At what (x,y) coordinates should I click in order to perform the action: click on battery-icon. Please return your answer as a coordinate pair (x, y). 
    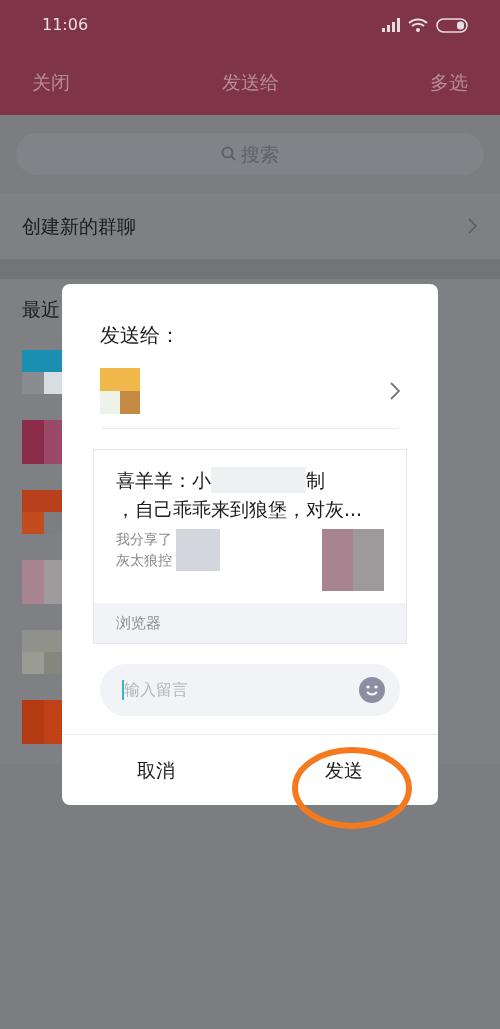
    Looking at the image, I should click on (452, 25).